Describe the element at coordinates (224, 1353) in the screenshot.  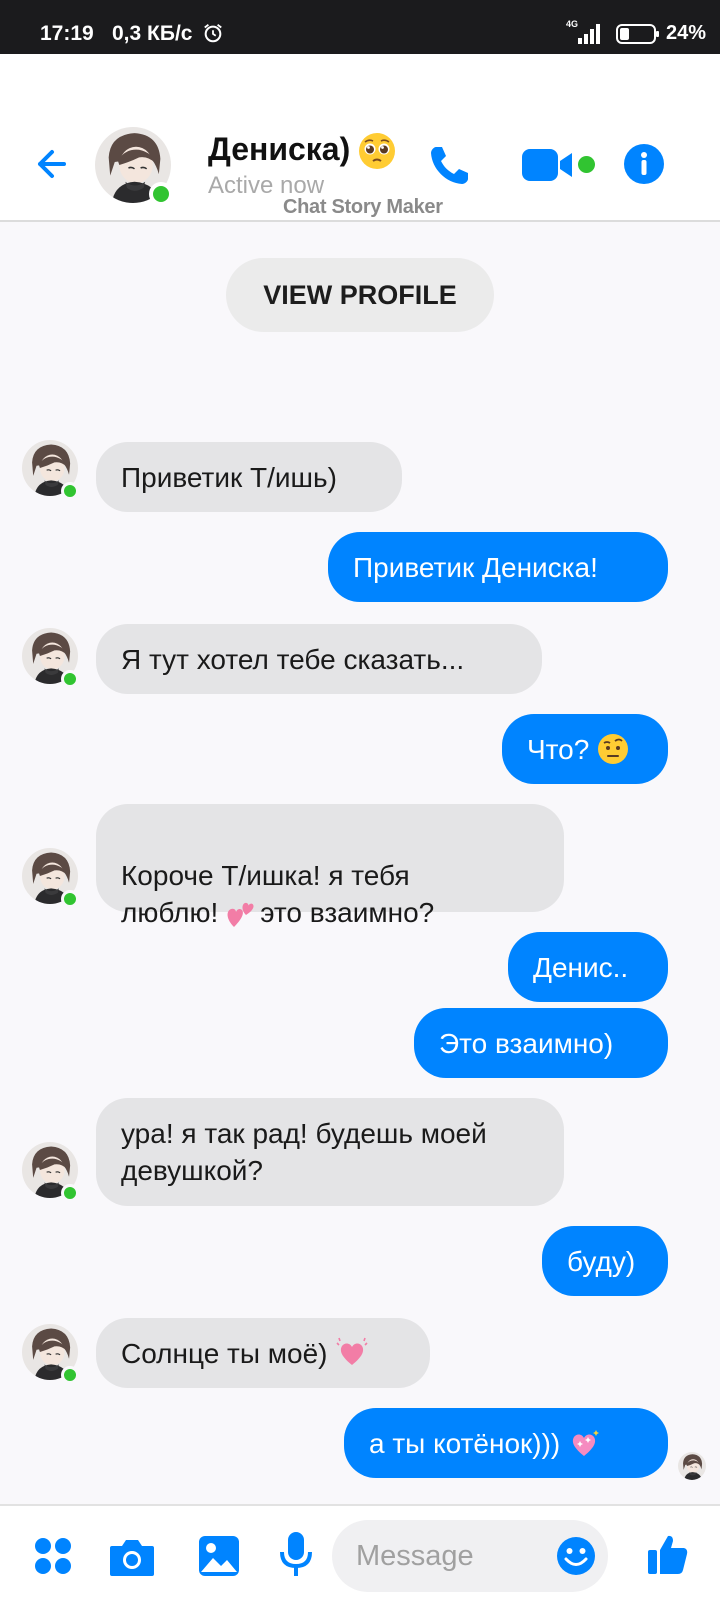
I see `message-text: Солнце ты моё)` at that location.